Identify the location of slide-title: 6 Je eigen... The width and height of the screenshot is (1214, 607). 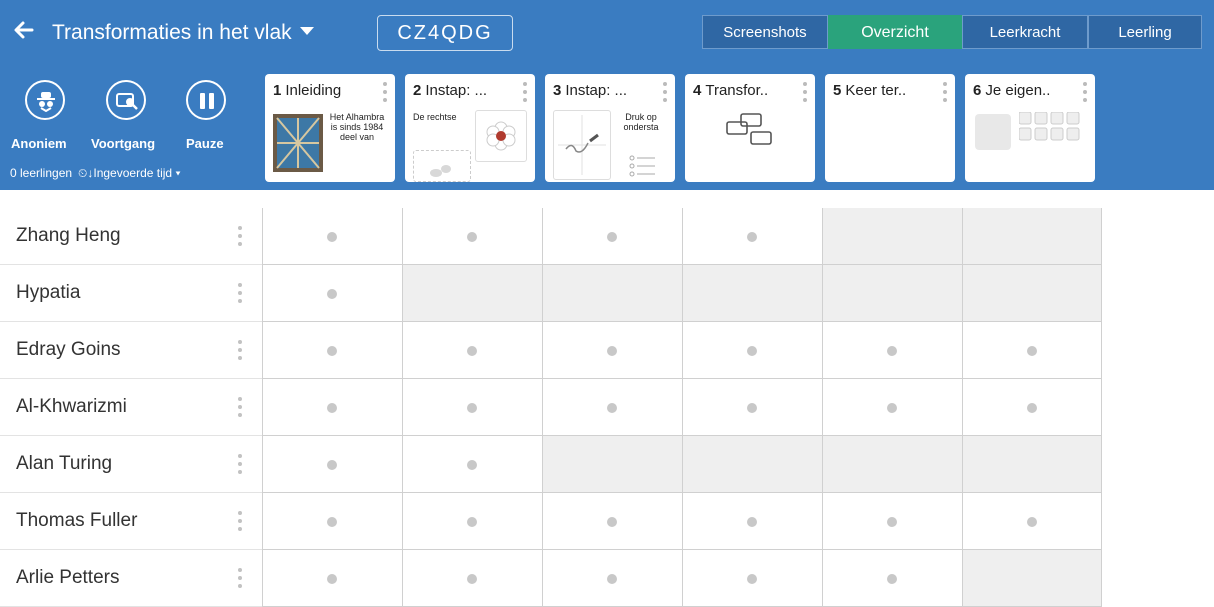
(1011, 90).